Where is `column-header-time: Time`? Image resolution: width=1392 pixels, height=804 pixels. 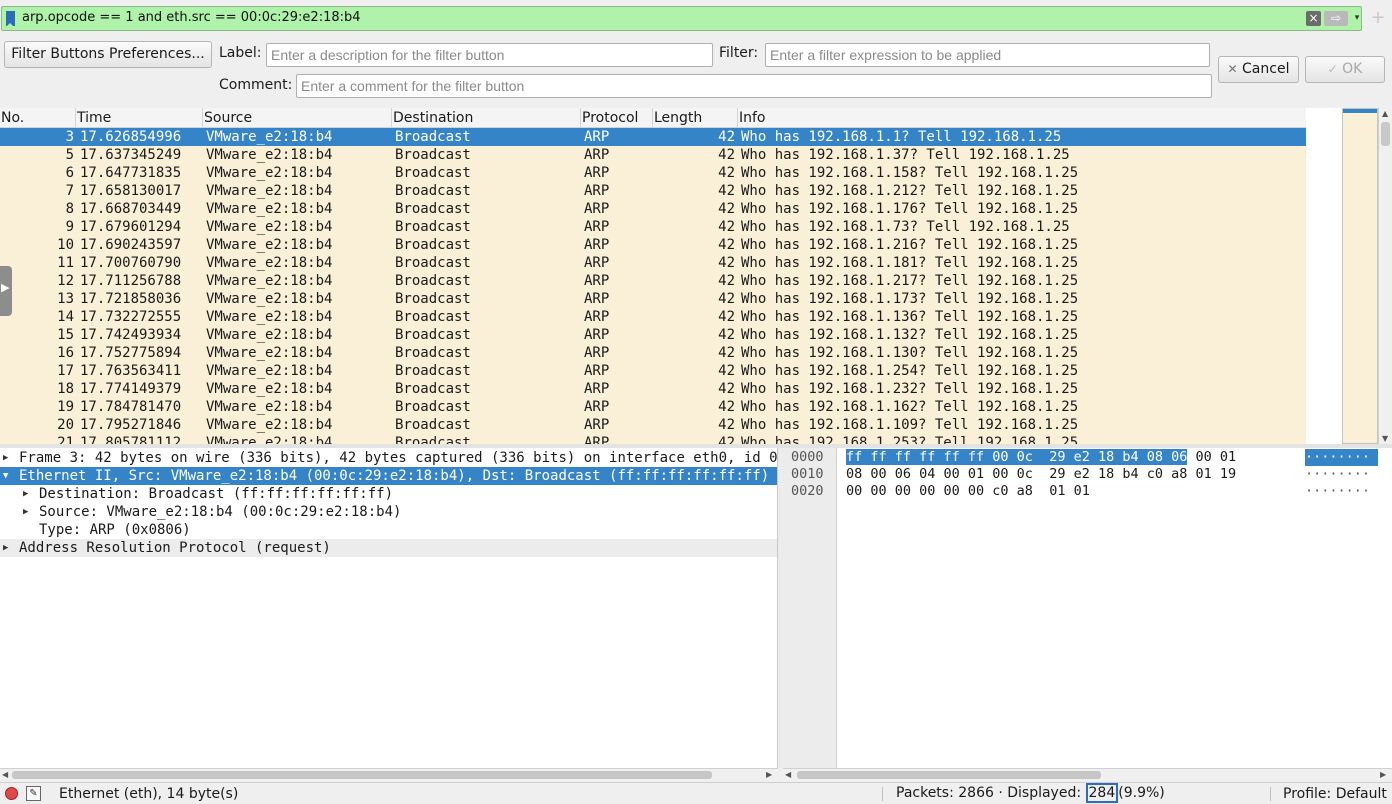
column-header-time: Time is located at coordinates (139, 118).